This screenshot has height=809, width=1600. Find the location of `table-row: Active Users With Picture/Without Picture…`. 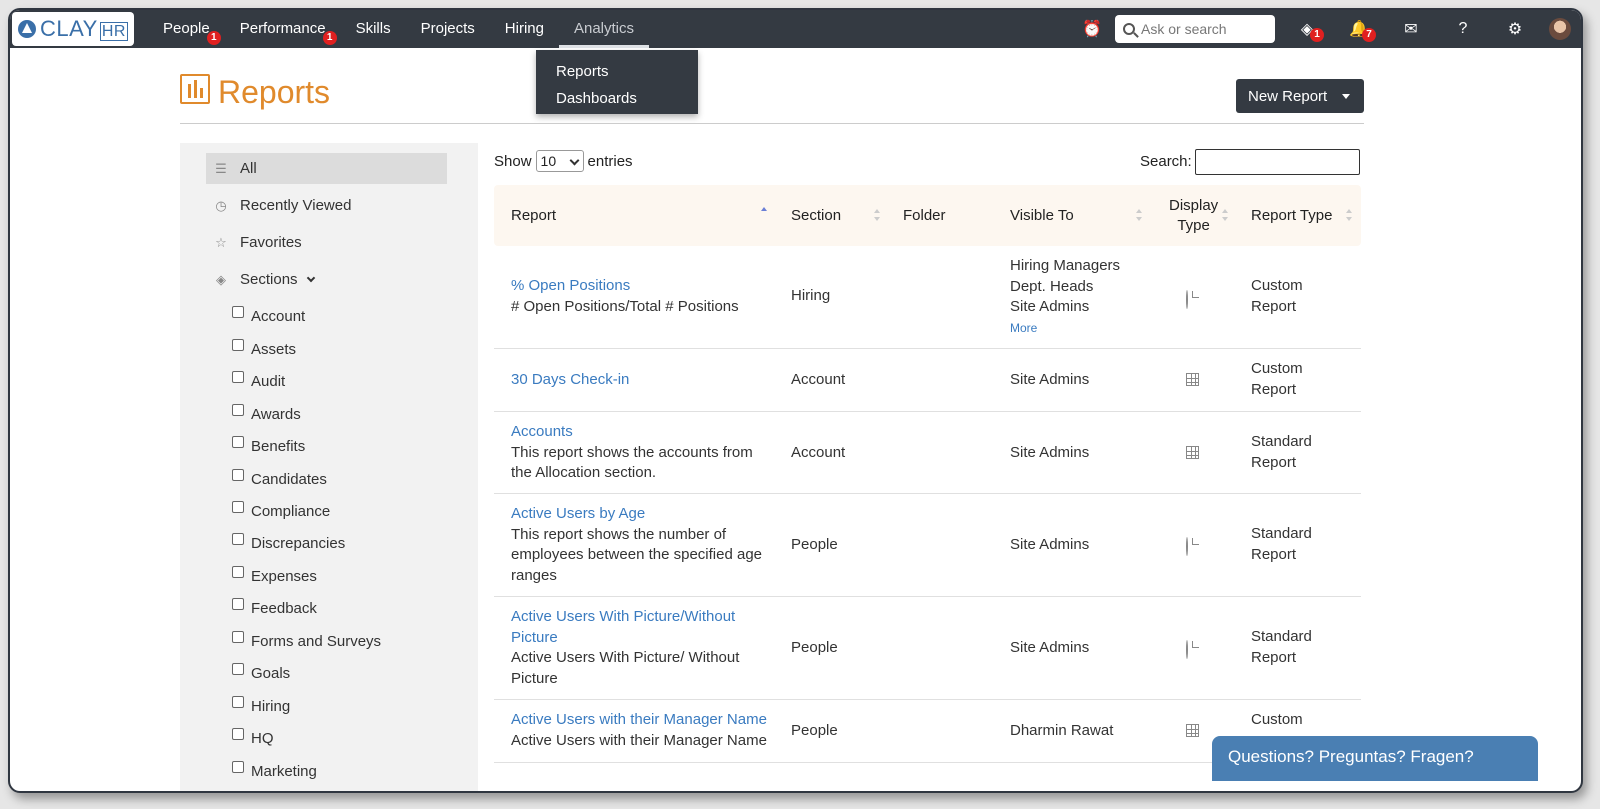

table-row: Active Users With Picture/Without Picture… is located at coordinates (927, 648).